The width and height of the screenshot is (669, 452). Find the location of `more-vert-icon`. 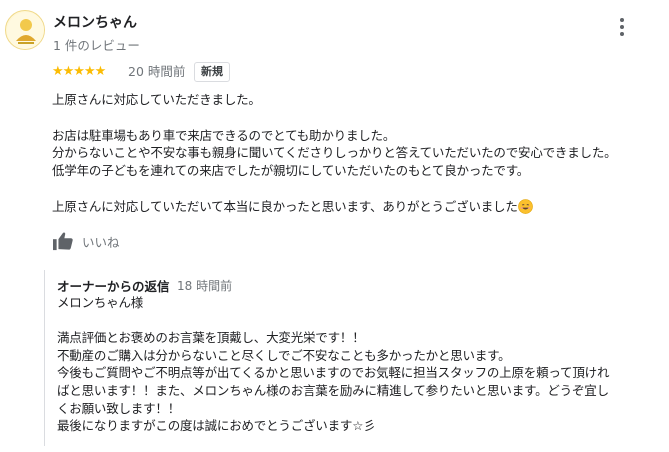

more-vert-icon is located at coordinates (622, 20).